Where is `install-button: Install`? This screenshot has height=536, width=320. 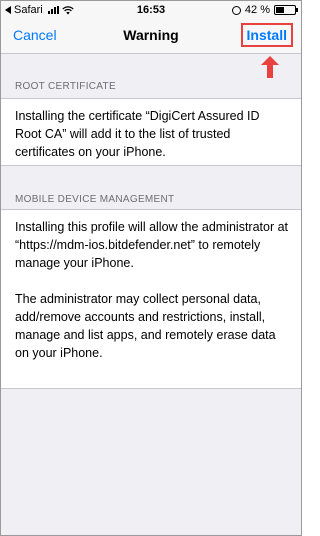
install-button: Install is located at coordinates (266, 35).